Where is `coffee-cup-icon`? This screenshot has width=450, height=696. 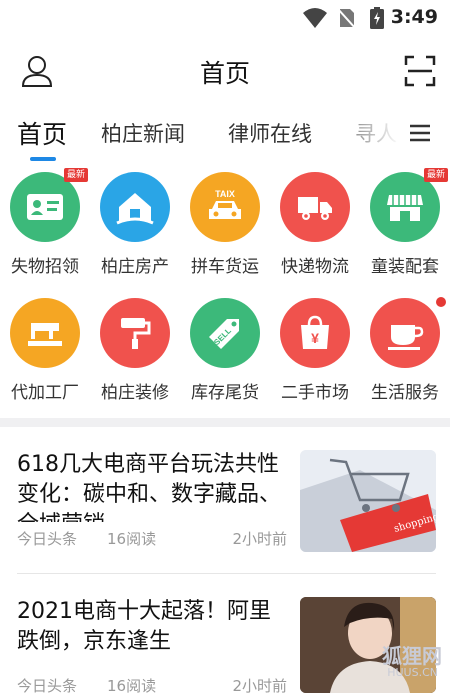
coffee-cup-icon is located at coordinates (406, 337).